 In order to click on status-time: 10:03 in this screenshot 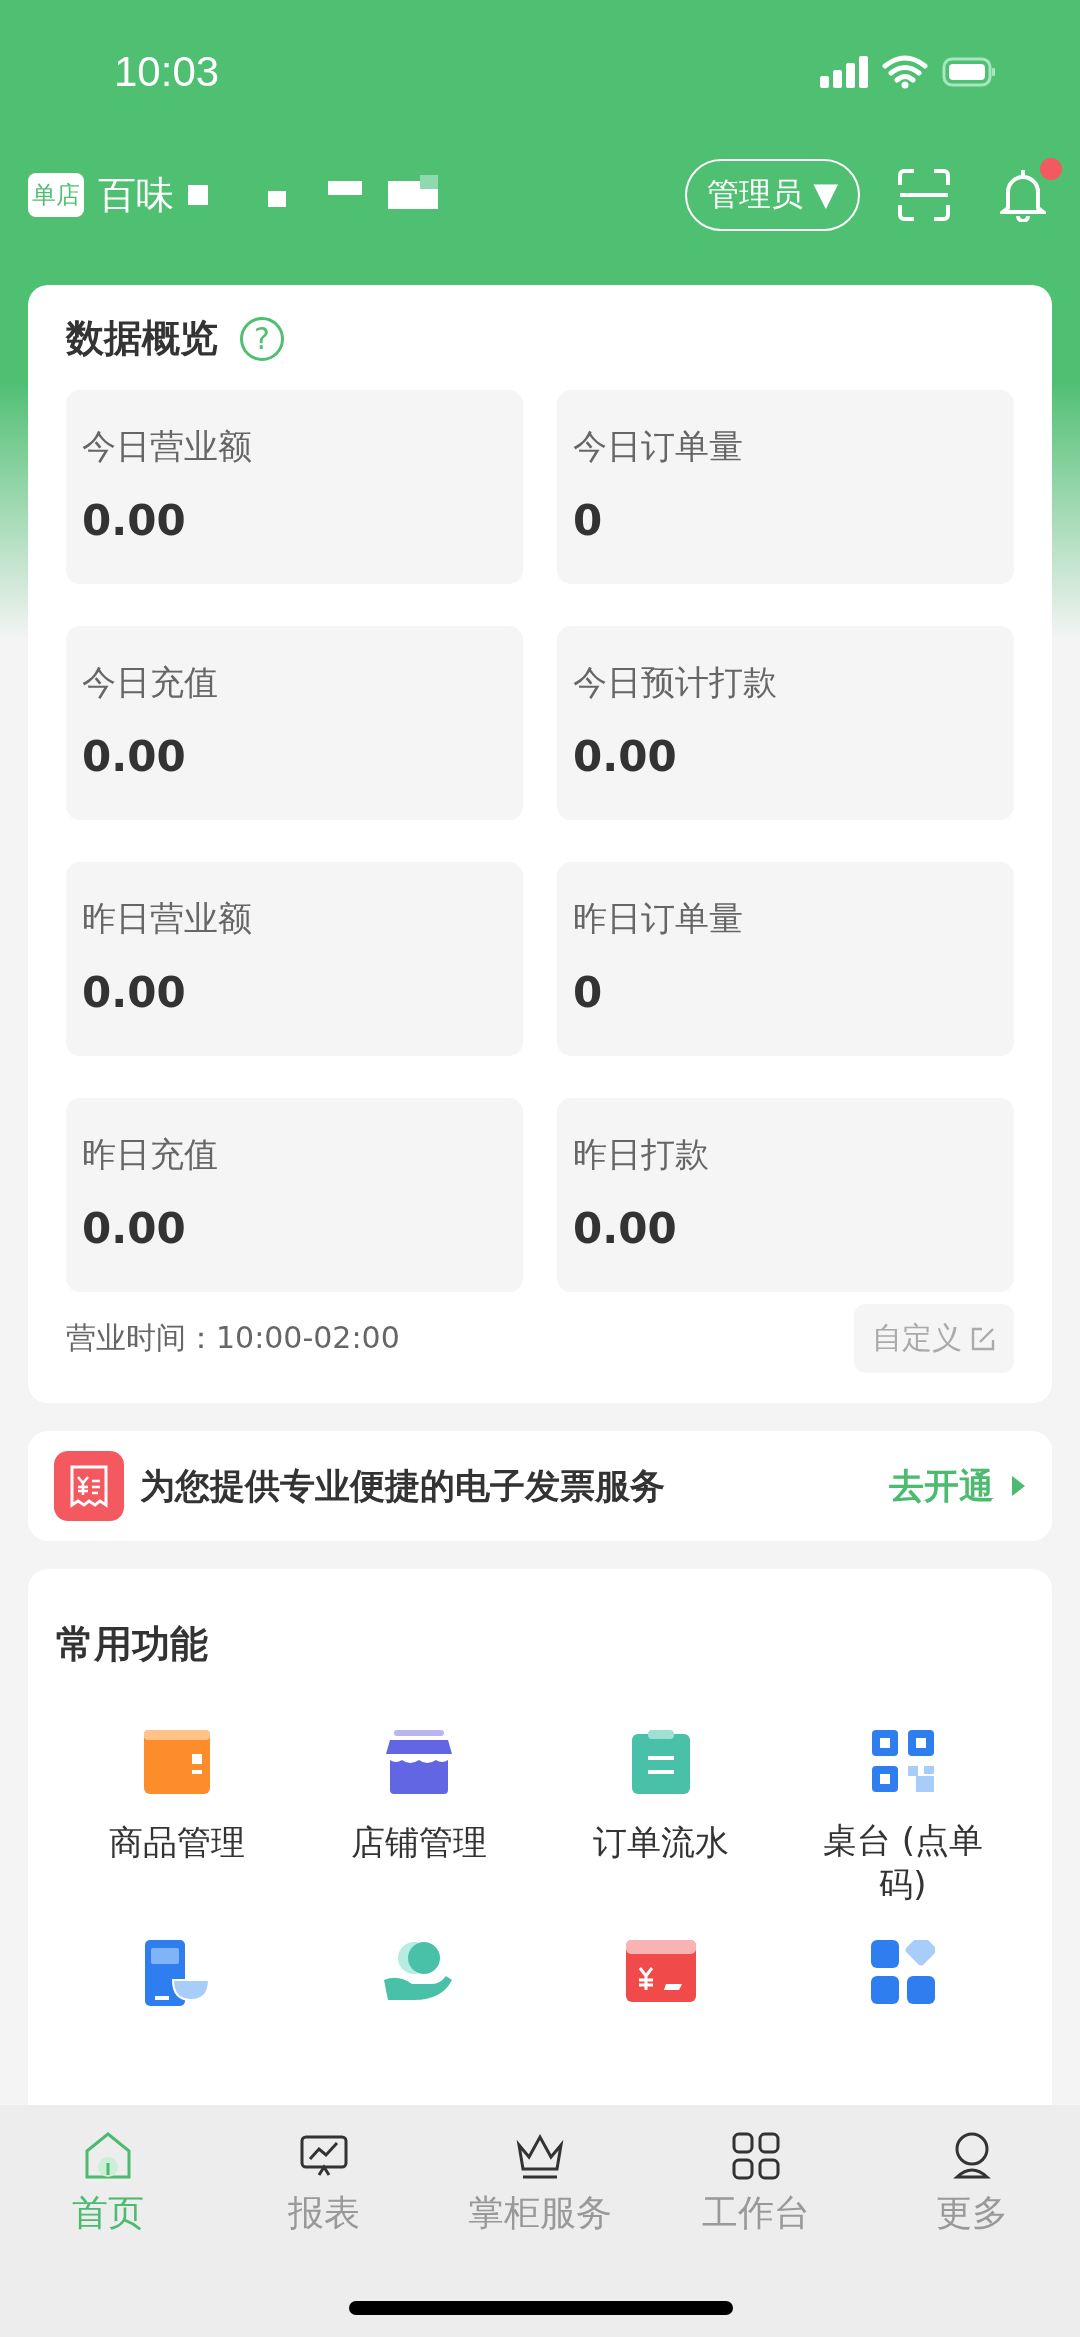, I will do `click(167, 72)`.